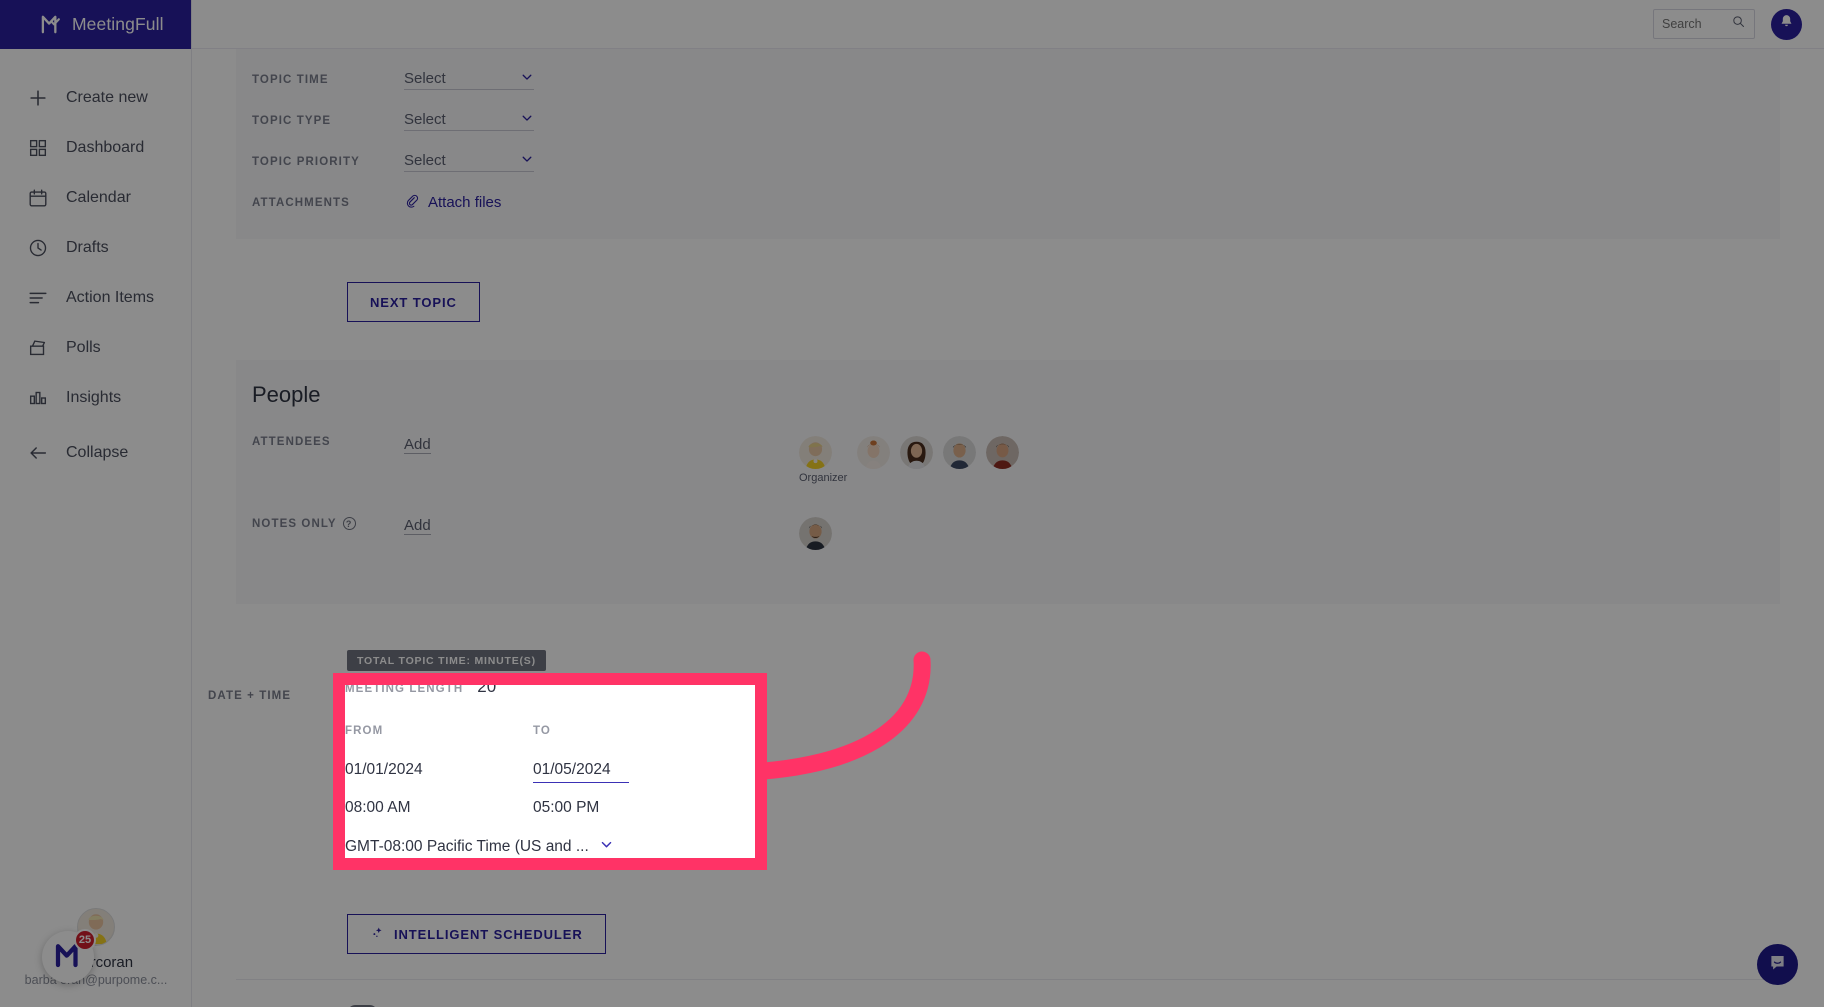 Image resolution: width=1824 pixels, height=1007 pixels. Describe the element at coordinates (87, 247) in the screenshot. I see `sidebar-item-label: Drafts` at that location.